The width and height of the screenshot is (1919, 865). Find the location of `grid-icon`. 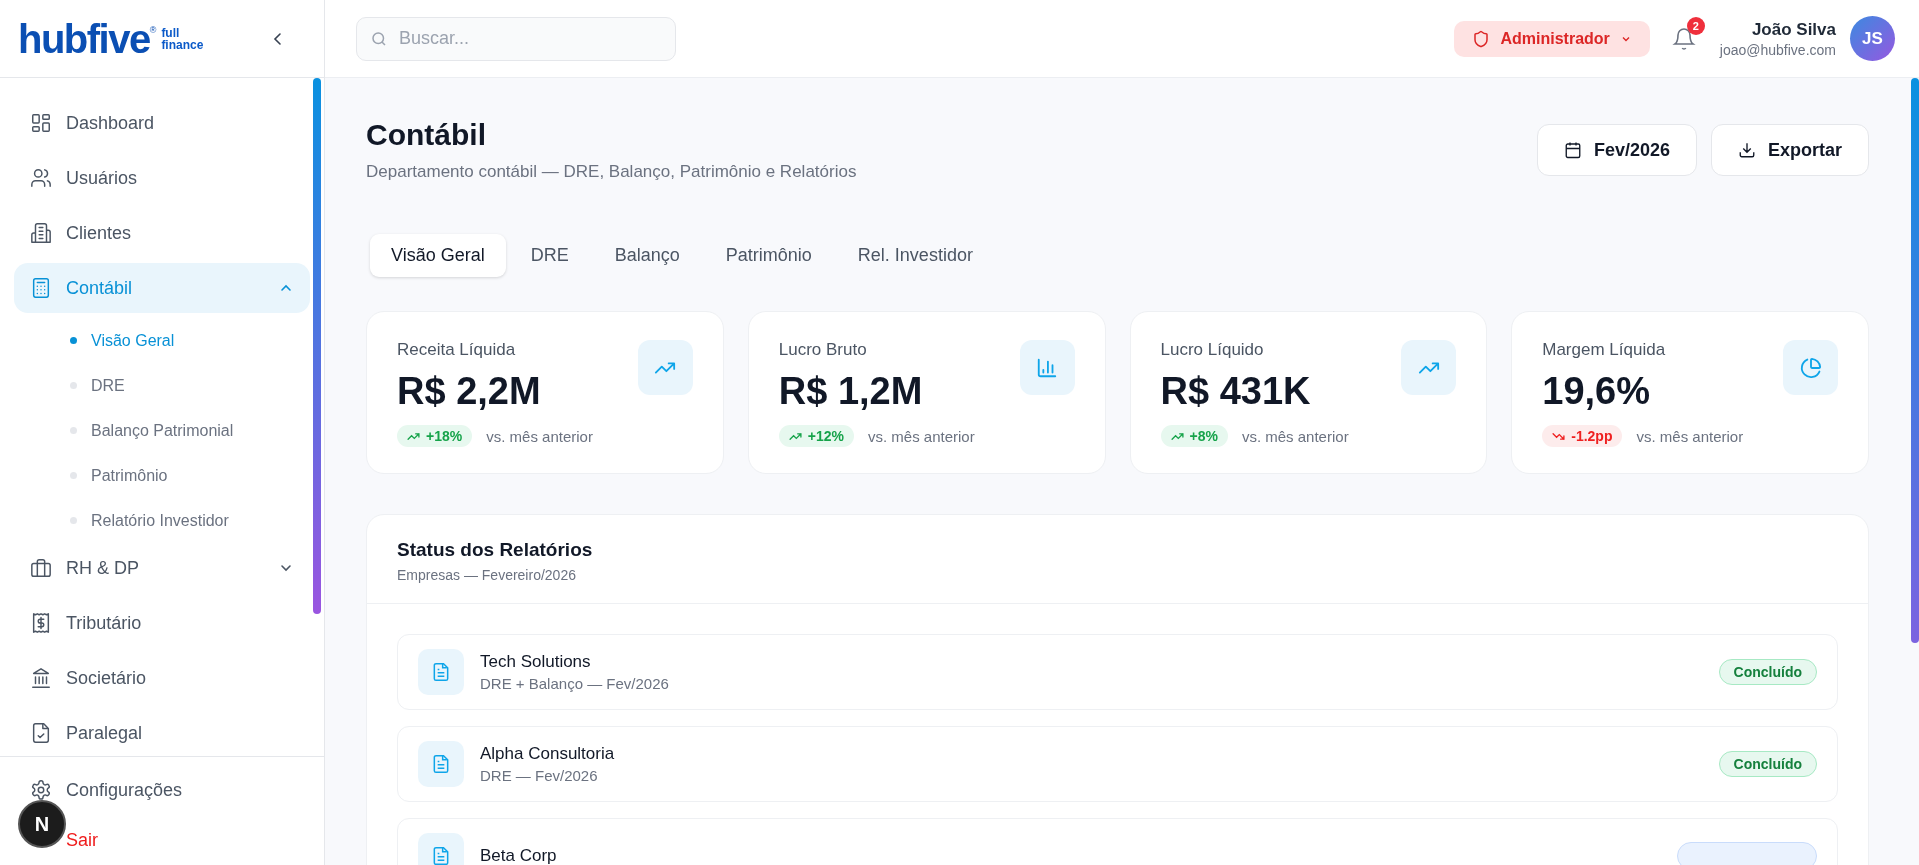

grid-icon is located at coordinates (41, 123).